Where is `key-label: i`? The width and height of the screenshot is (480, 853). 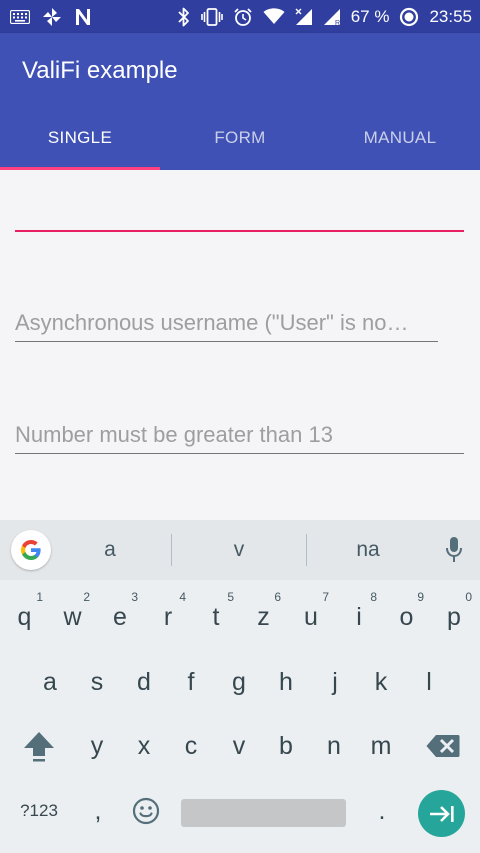
key-label: i is located at coordinates (359, 616).